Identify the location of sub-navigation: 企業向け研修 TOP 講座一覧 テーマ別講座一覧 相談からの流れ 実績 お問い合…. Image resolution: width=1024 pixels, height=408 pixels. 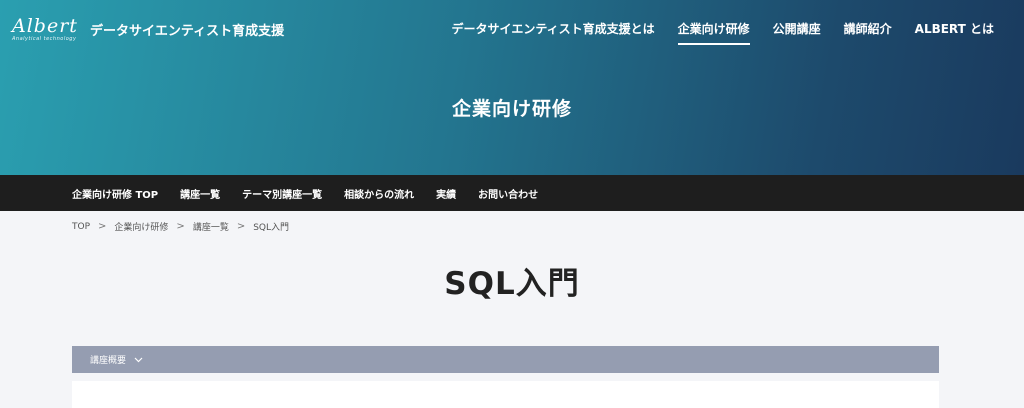
(512, 193).